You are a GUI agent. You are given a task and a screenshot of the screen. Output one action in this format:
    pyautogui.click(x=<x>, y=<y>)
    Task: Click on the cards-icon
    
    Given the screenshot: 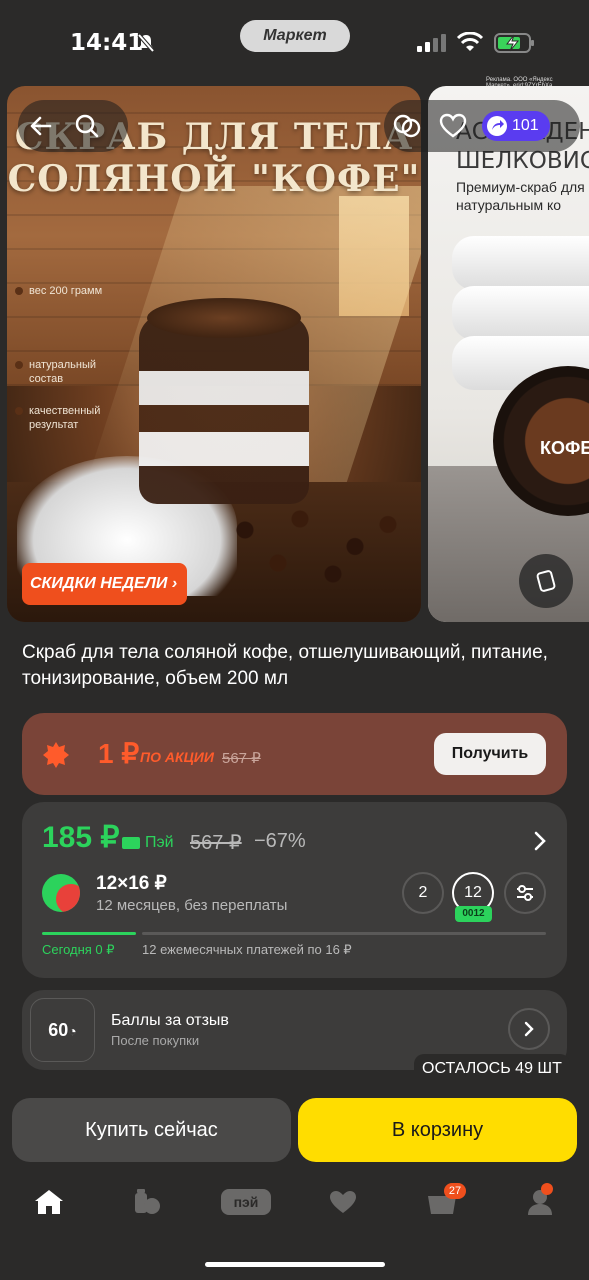 What is the action you would take?
    pyautogui.click(x=546, y=581)
    